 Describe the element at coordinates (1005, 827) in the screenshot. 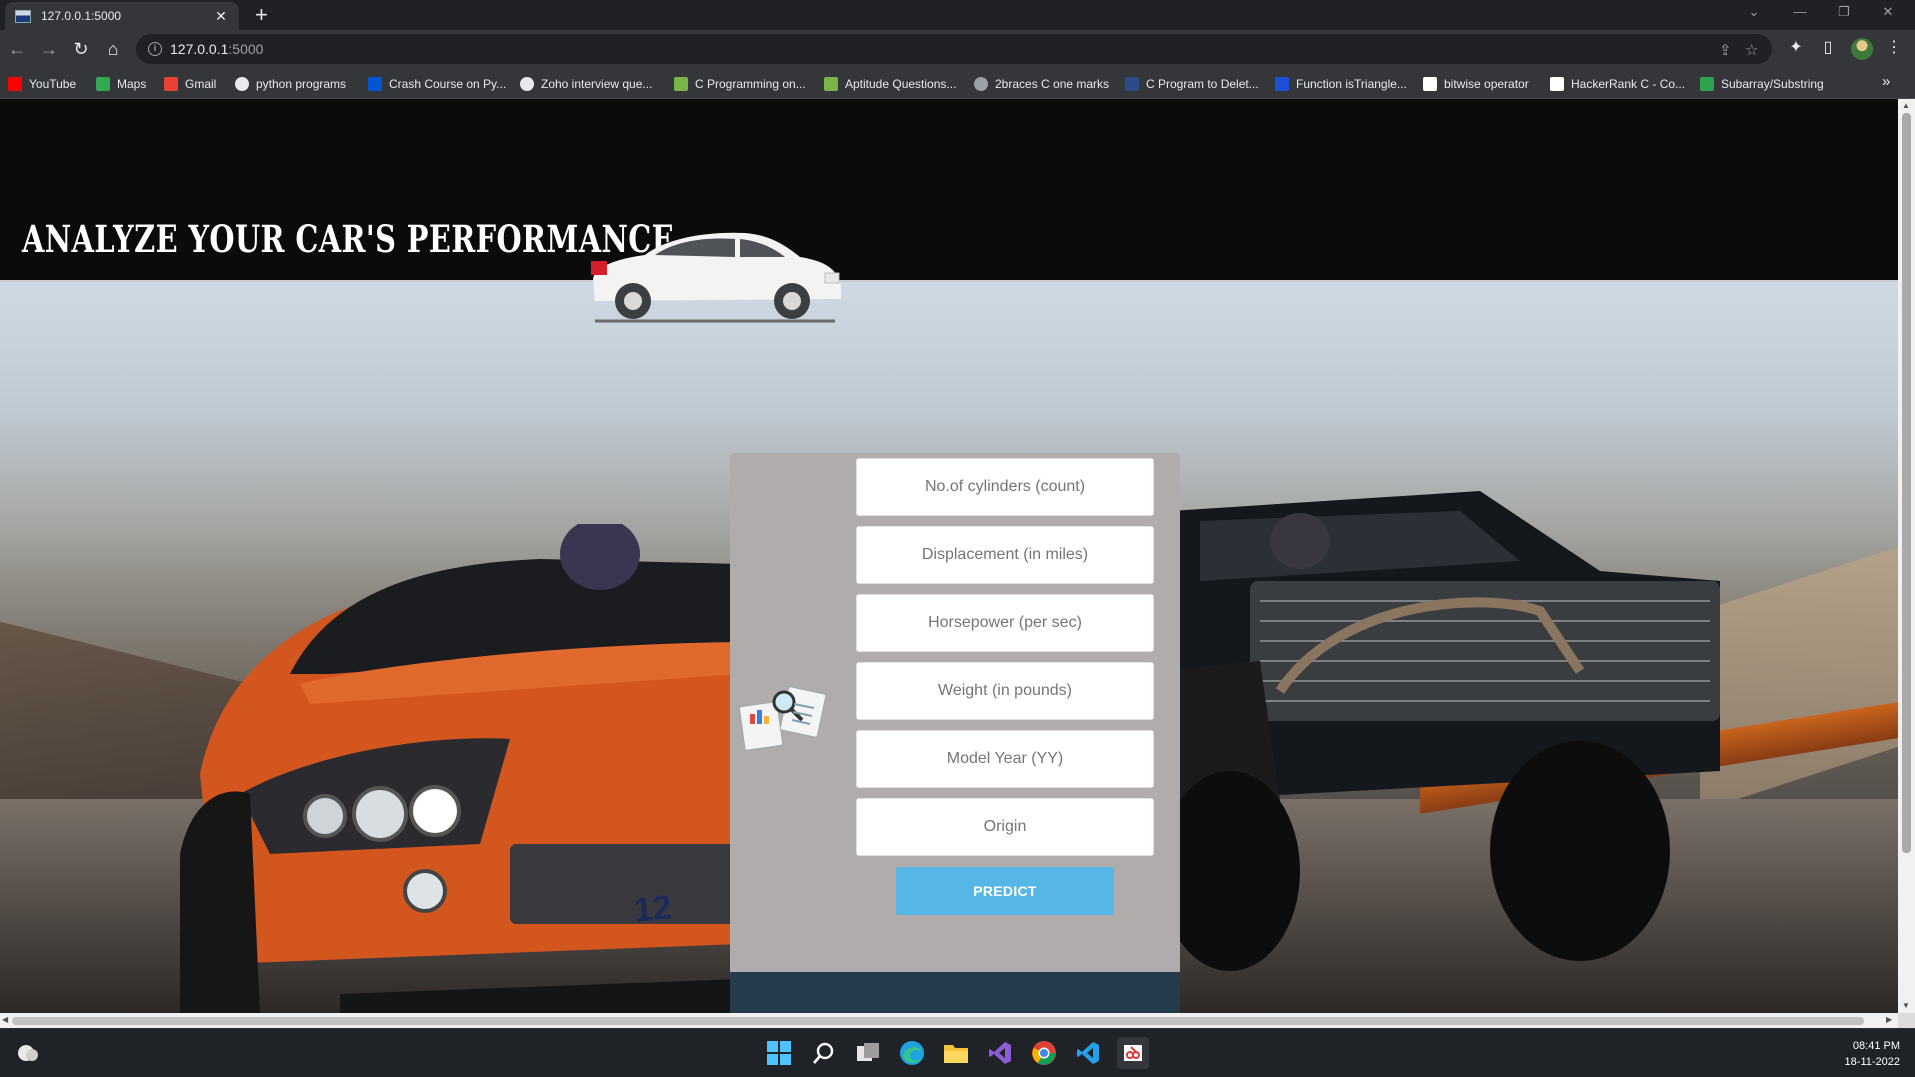

I see `origin-input` at that location.